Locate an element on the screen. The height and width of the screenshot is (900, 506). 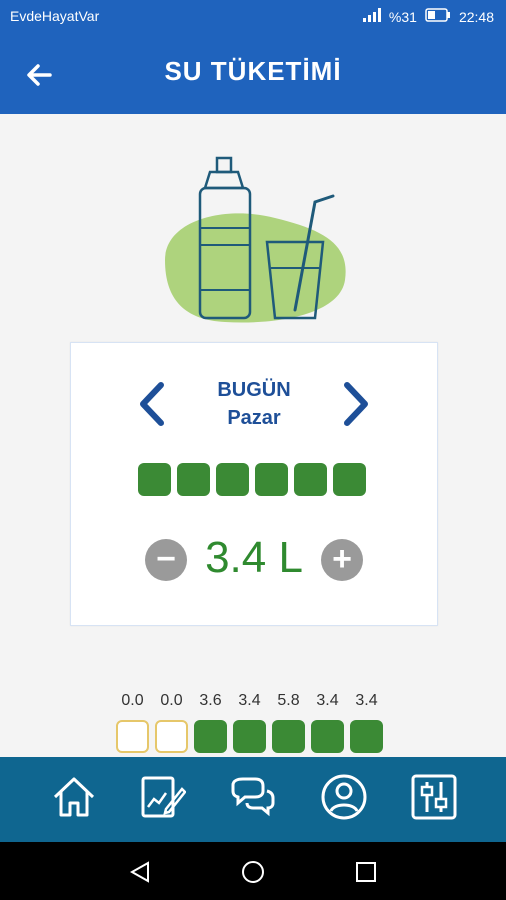
edit-chart-icon is located at coordinates (164, 797).